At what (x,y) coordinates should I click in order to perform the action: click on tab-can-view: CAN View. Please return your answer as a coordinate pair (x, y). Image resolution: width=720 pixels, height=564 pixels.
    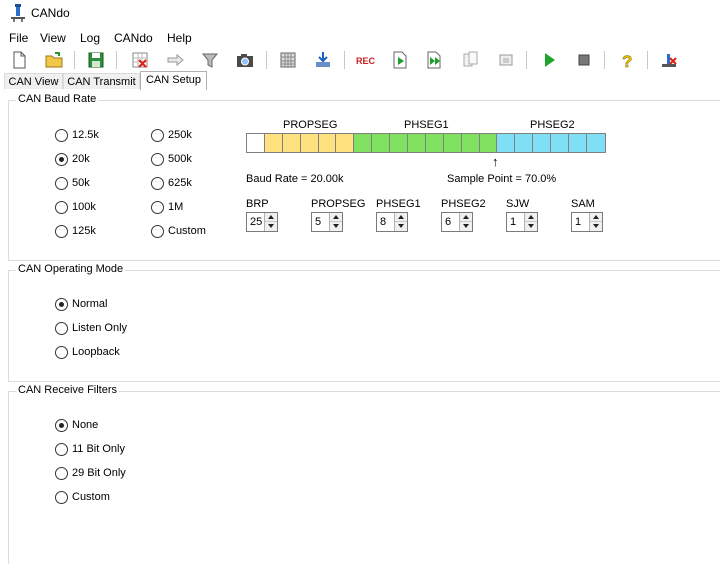
    Looking at the image, I should click on (33, 81).